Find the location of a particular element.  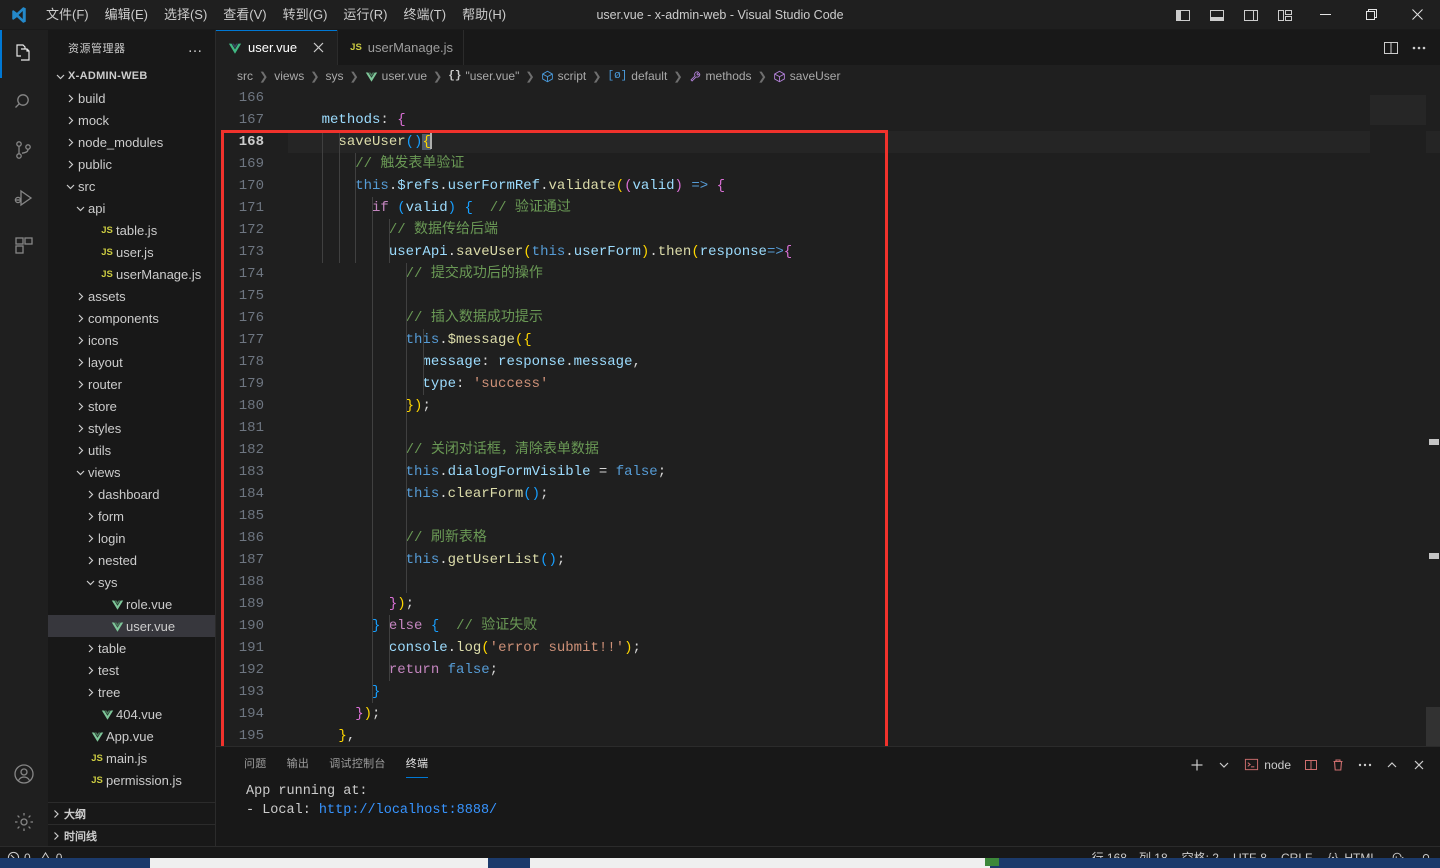

terminal-shell-selector: node is located at coordinates (1267, 765).